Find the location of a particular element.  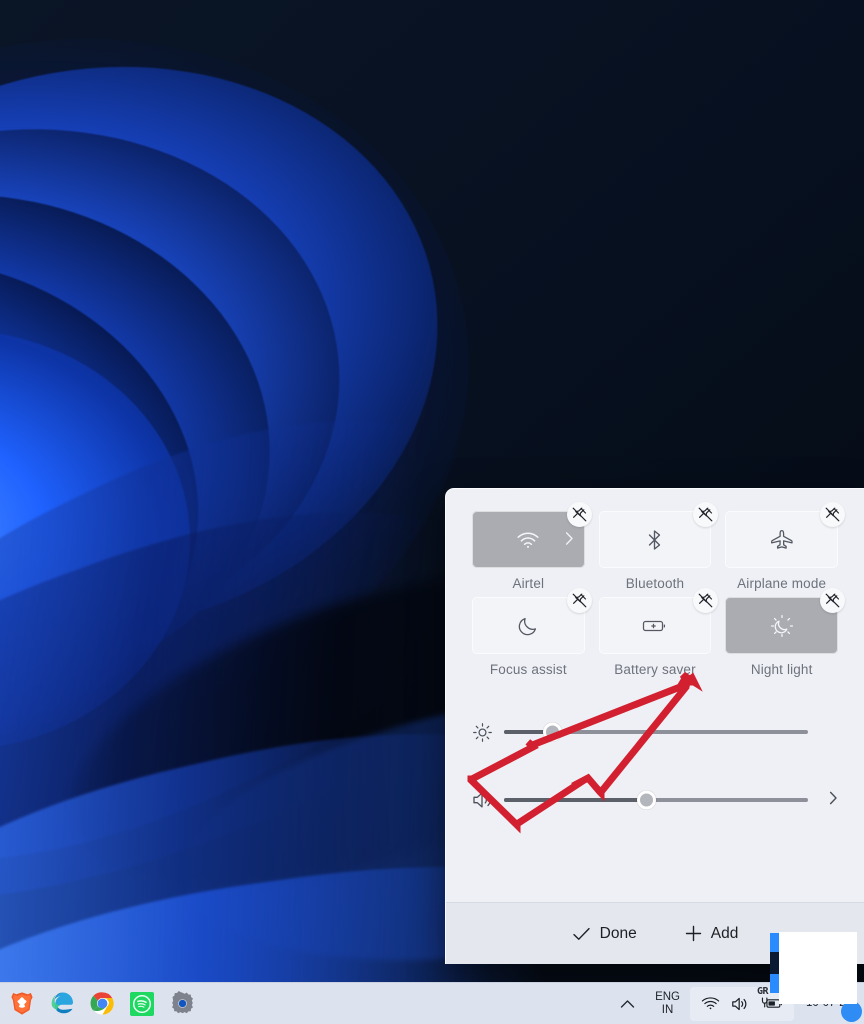

taskbar-app-list is located at coordinates (97, 1004).